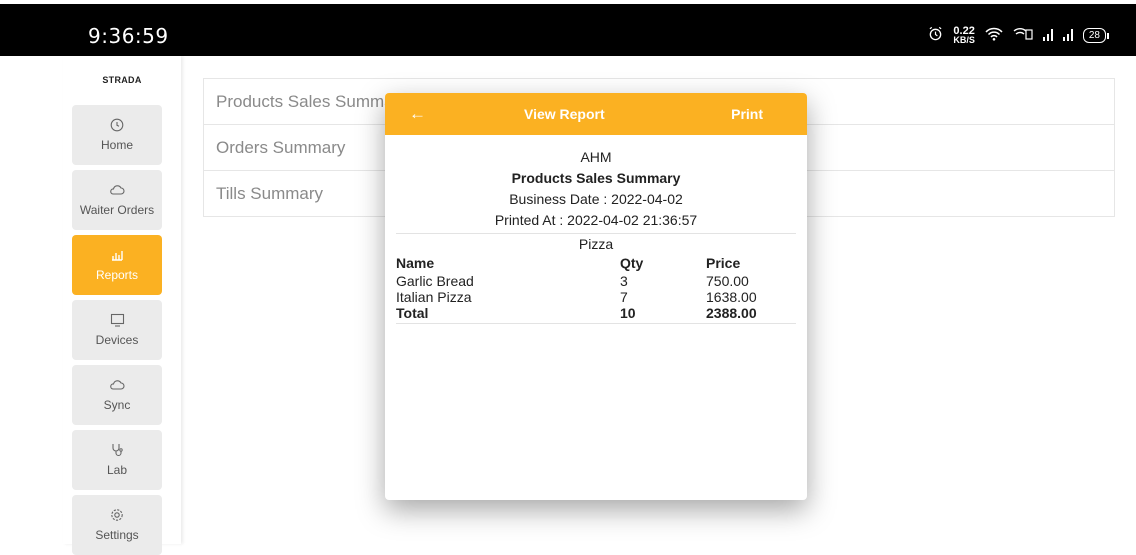 The width and height of the screenshot is (1136, 555). Describe the element at coordinates (117, 516) in the screenshot. I see `gear-icon` at that location.